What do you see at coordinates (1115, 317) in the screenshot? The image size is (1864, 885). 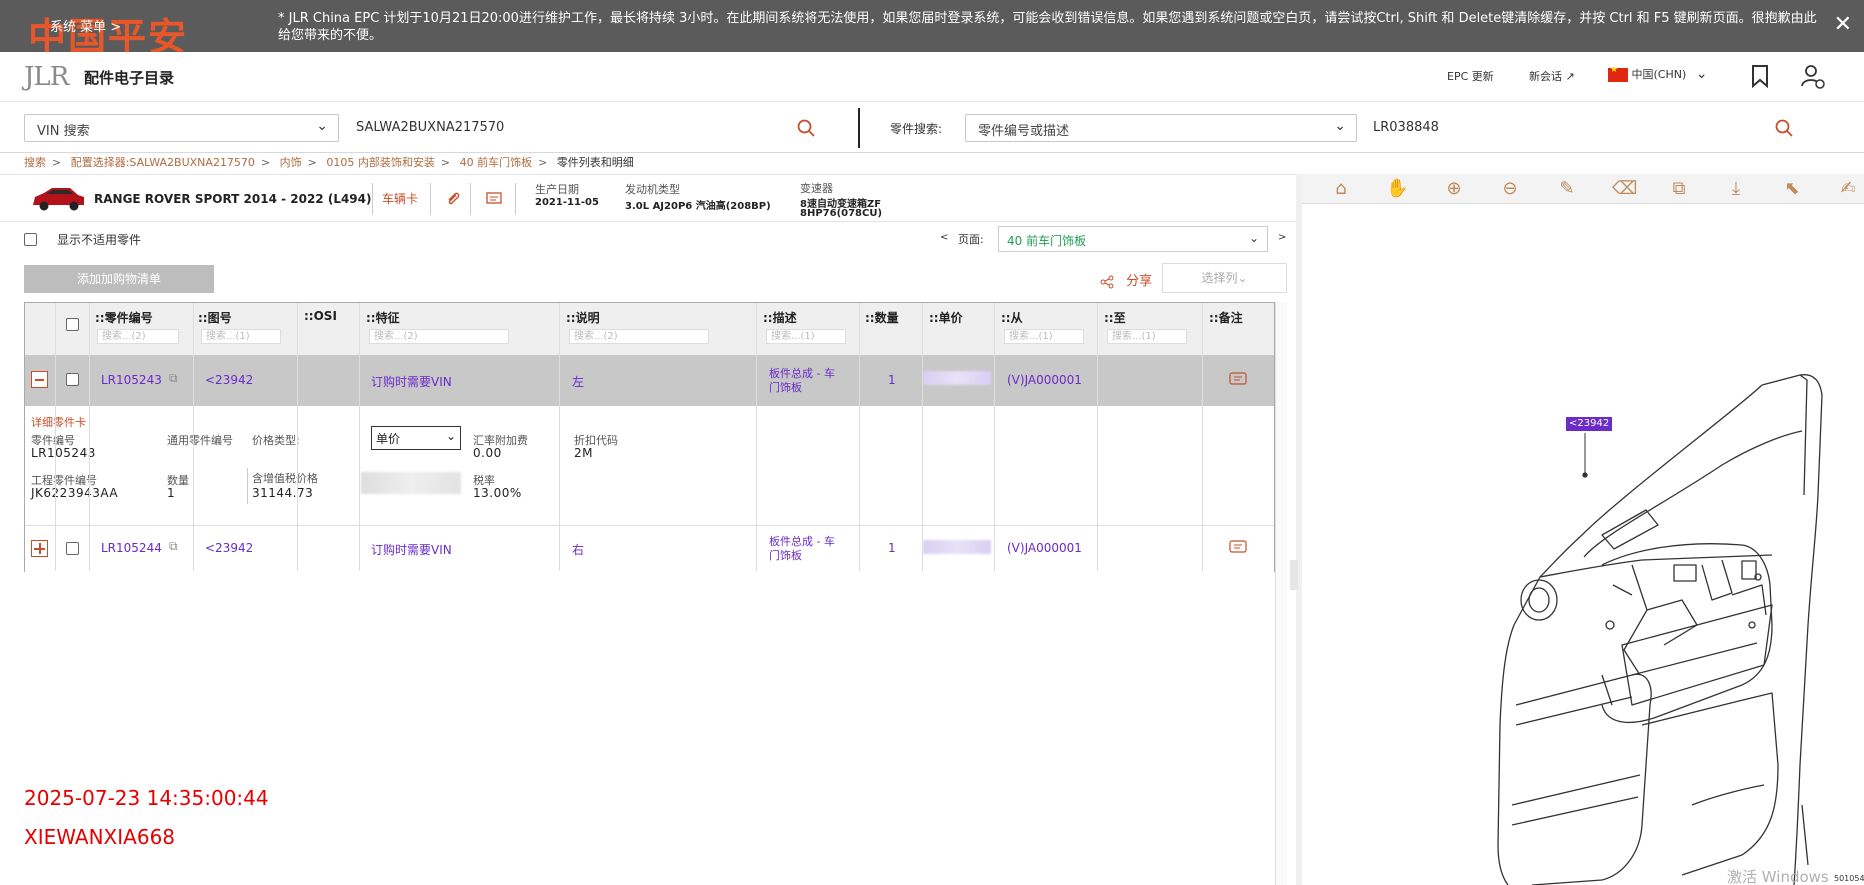 I see `col-to: ::至` at bounding box center [1115, 317].